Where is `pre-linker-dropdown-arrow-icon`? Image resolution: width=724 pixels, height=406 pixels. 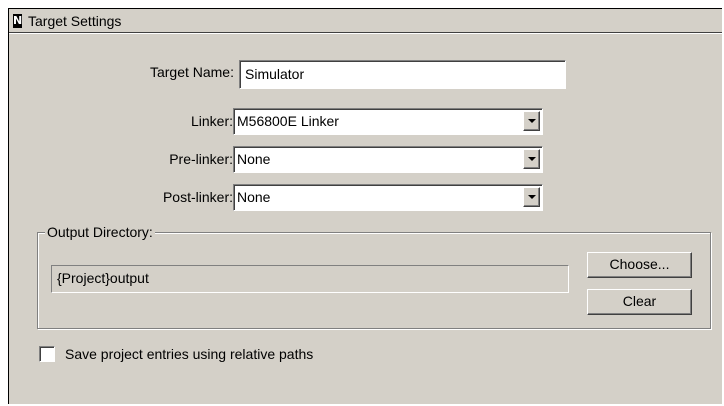 pre-linker-dropdown-arrow-icon is located at coordinates (531, 159).